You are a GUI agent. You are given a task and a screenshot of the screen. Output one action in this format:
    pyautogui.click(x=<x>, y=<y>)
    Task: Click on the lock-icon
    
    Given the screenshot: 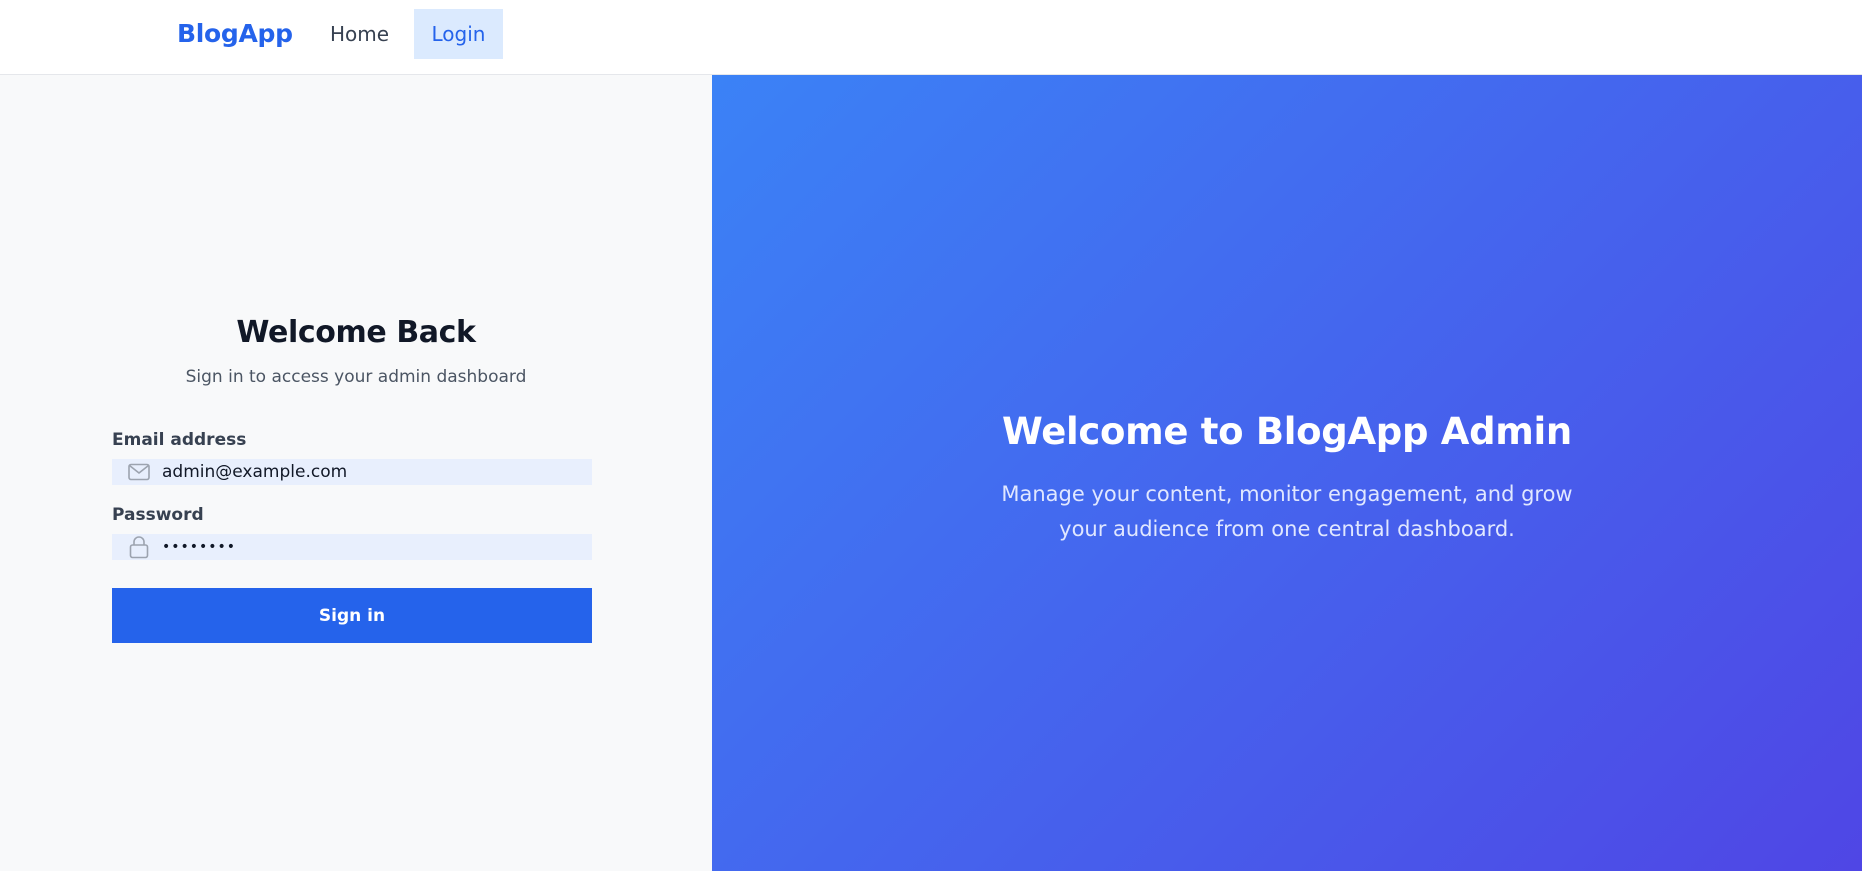 What is the action you would take?
    pyautogui.click(x=139, y=547)
    